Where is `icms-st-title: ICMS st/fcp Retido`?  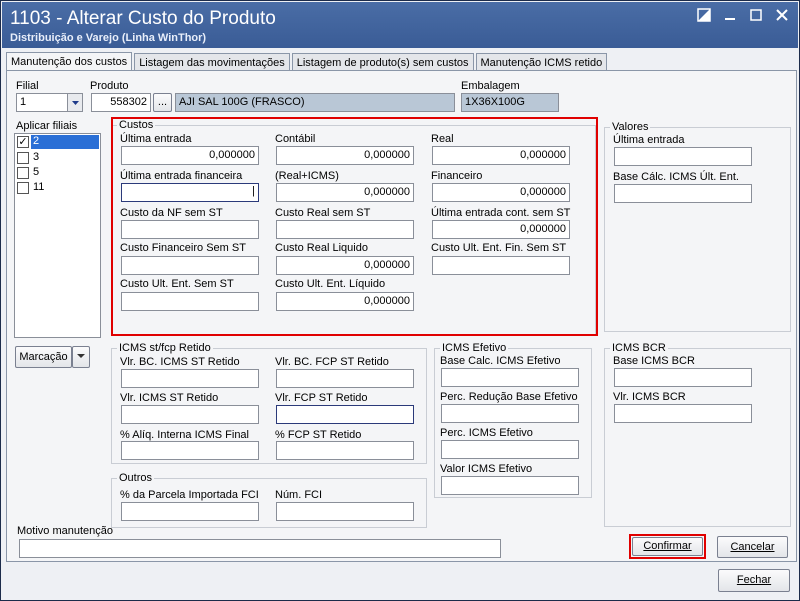 icms-st-title: ICMS st/fcp Retido is located at coordinates (165, 348).